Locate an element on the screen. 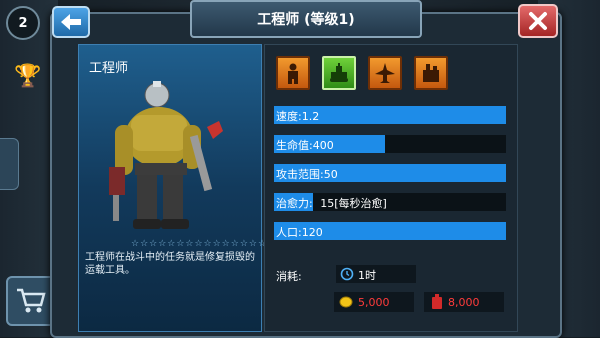  stat-label-speed: 速度:1.2 is located at coordinates (298, 116).